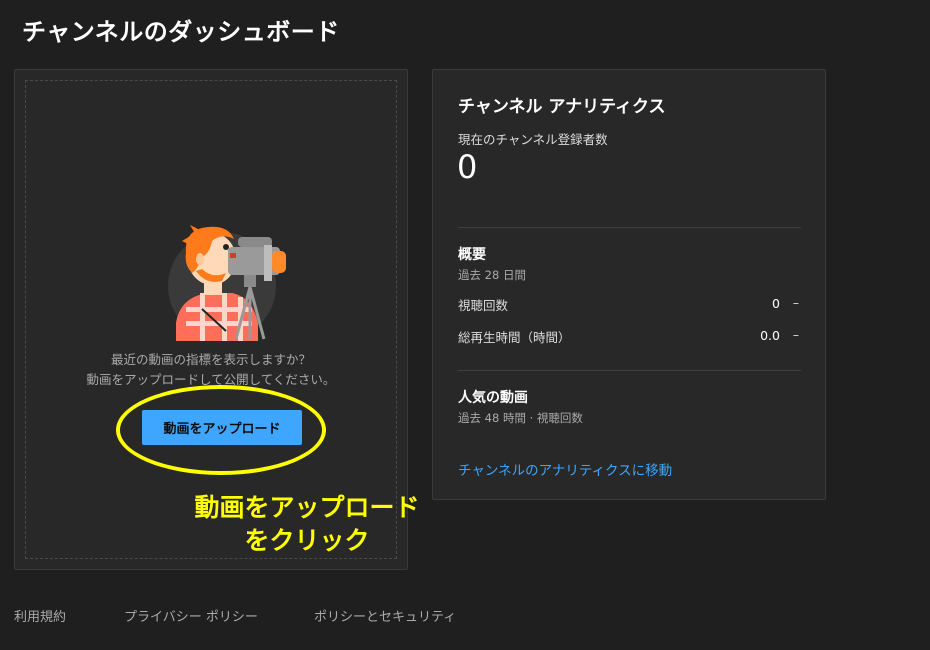  What do you see at coordinates (307, 524) in the screenshot?
I see `annotation-text: 動画をアップロード をクリック` at bounding box center [307, 524].